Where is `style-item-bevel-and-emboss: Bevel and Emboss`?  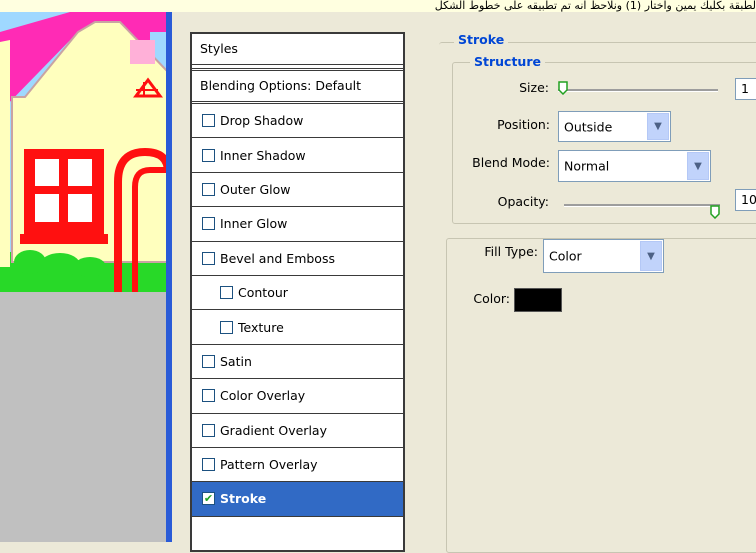 style-item-bevel-and-emboss: Bevel and Emboss is located at coordinates (297, 259).